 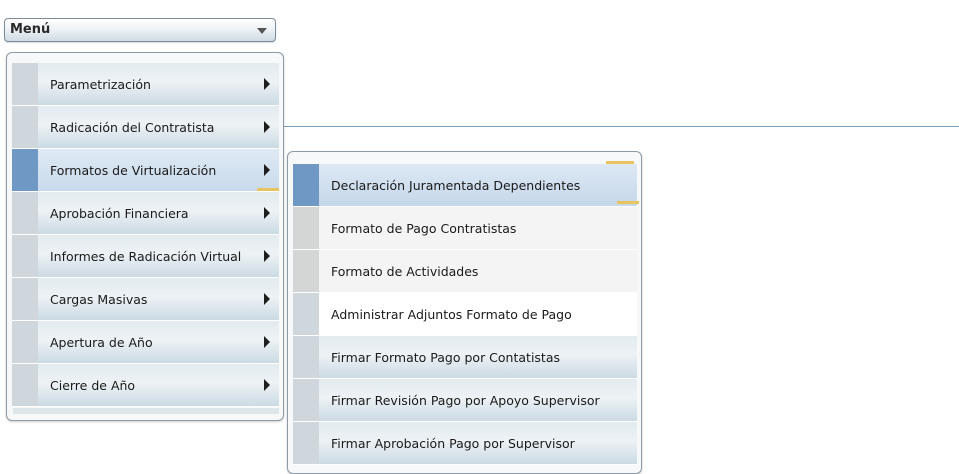 I want to click on menu-item-informes-radicacion: Informes de Radicación Virtual, so click(x=145, y=256).